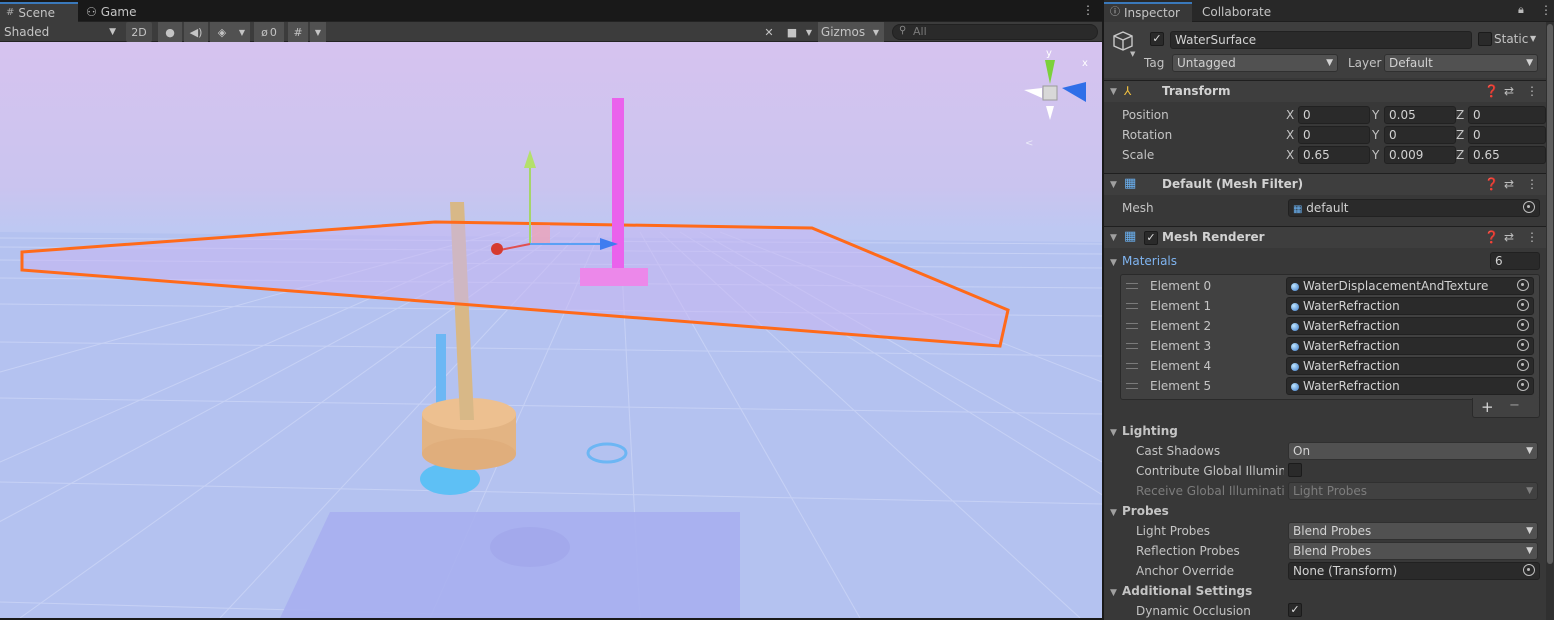 The image size is (1554, 620). What do you see at coordinates (1329, 91) in the screenshot?
I see `transform-header: ▼ ⅄ Transform ❓ ⇄ ⋮` at bounding box center [1329, 91].